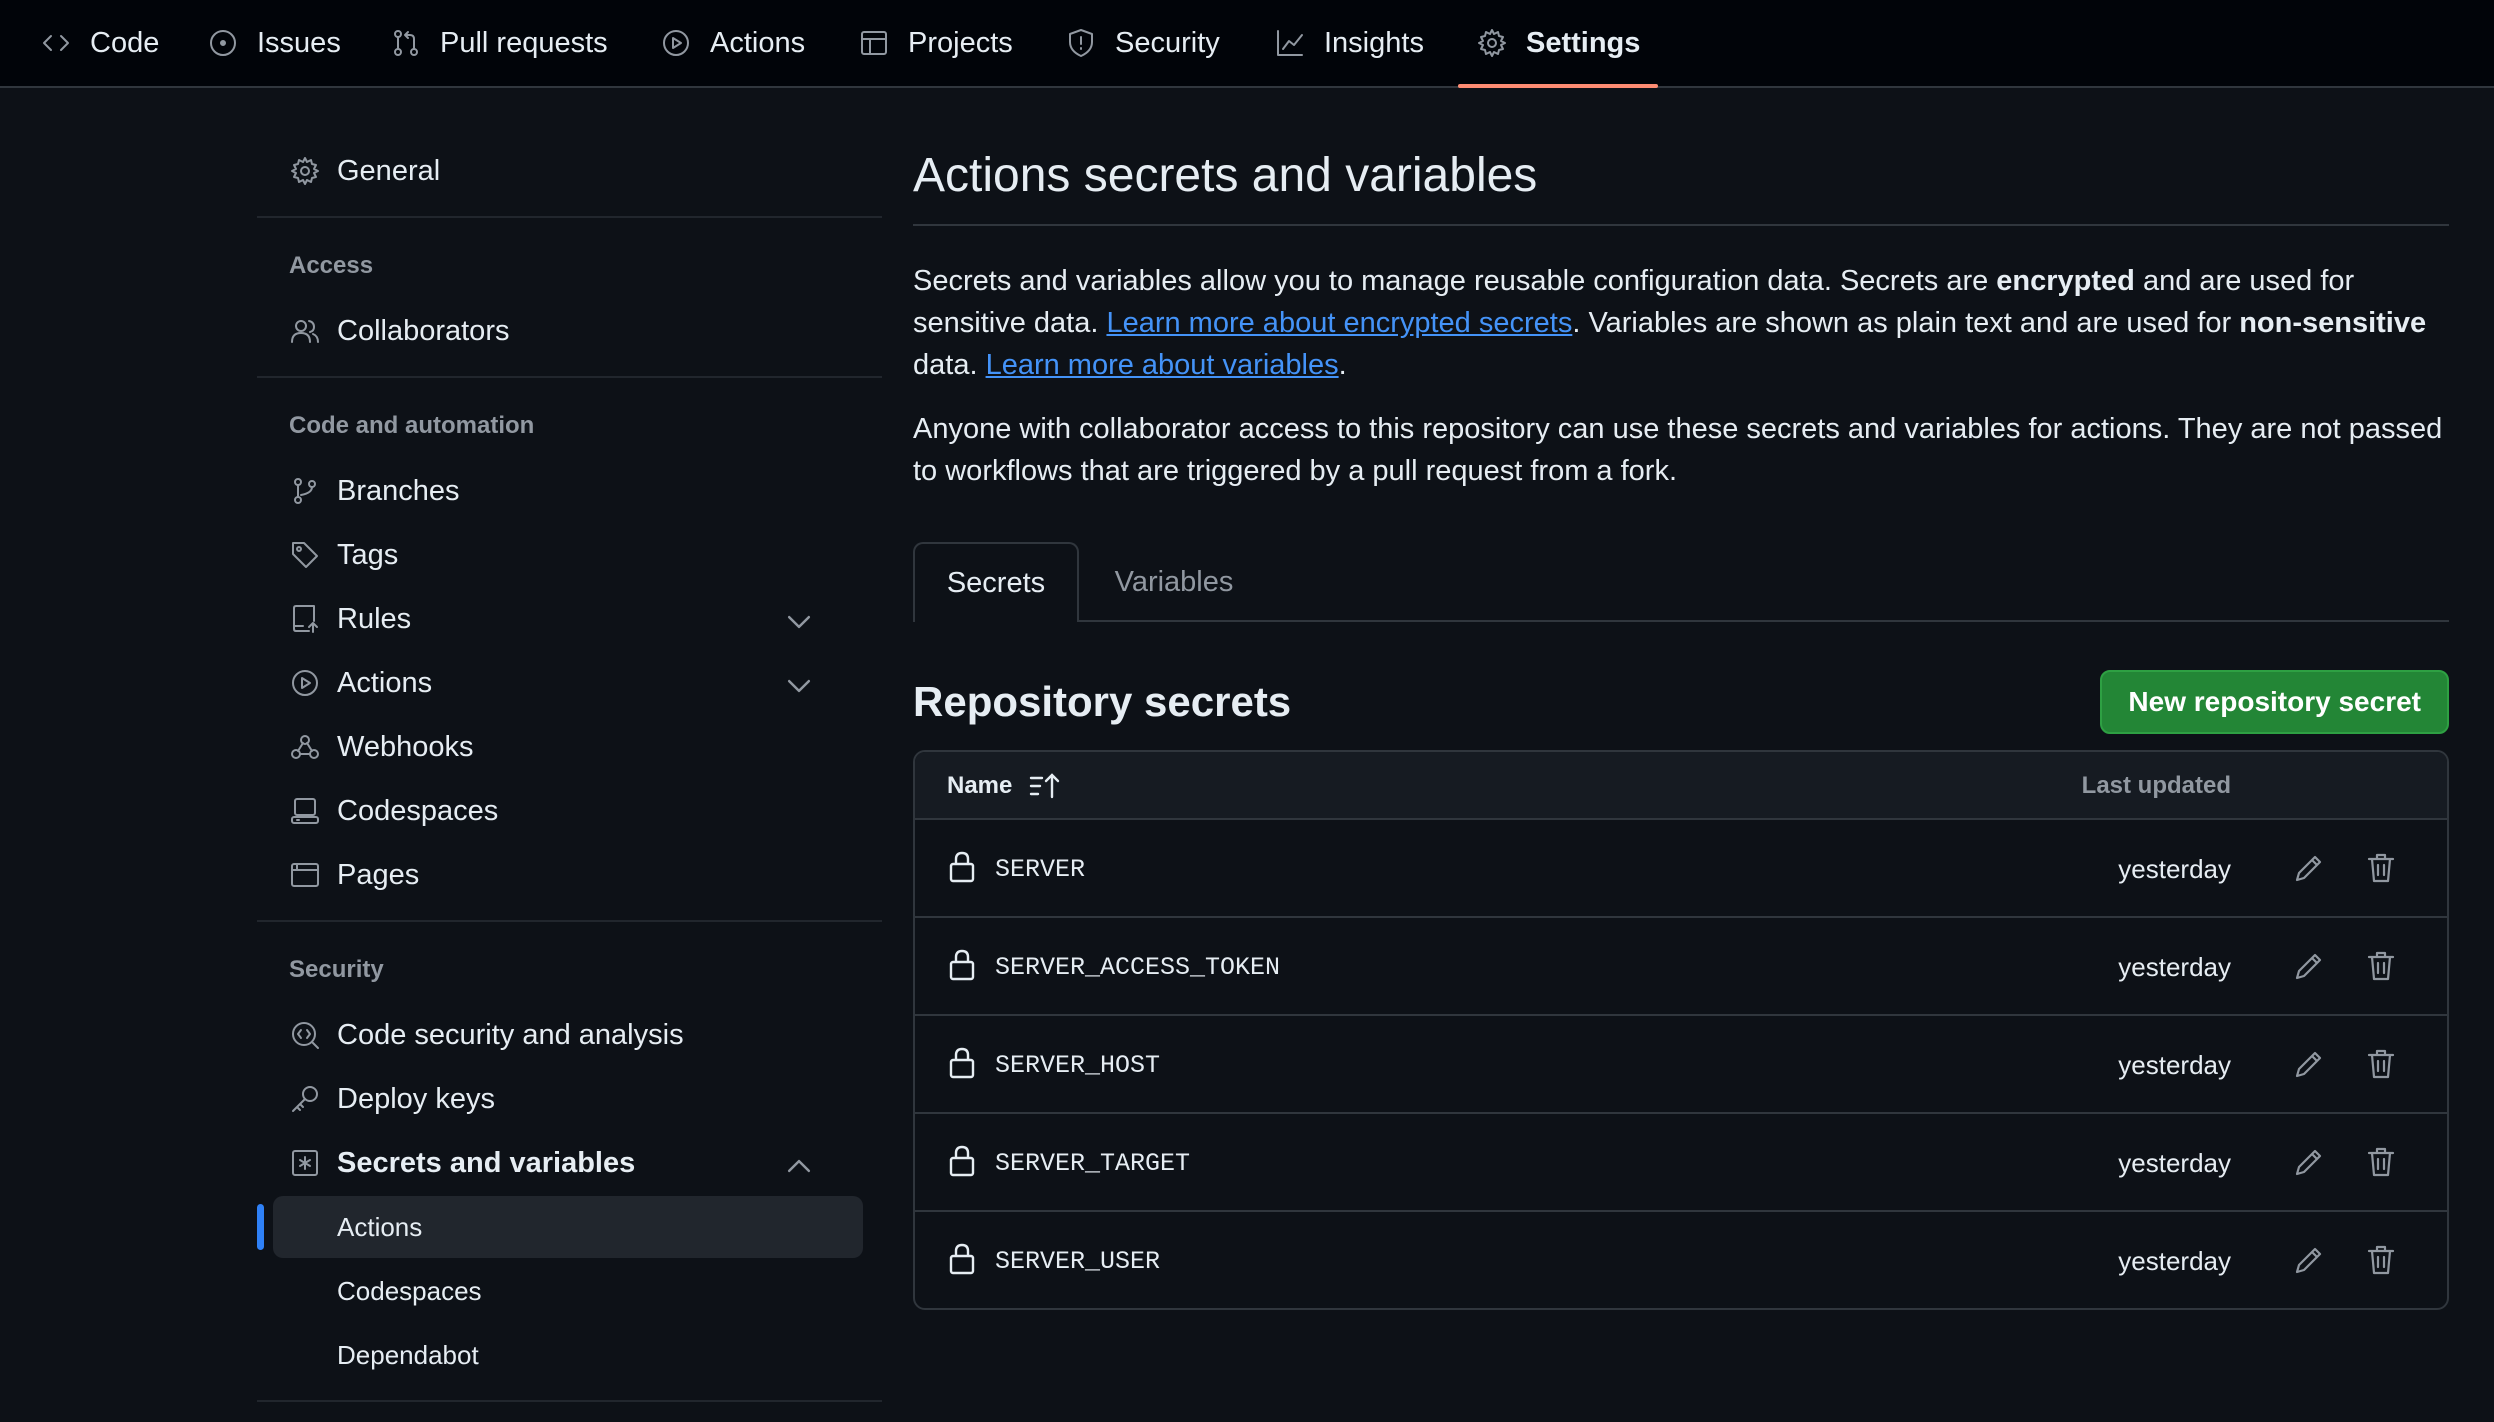 This screenshot has width=2494, height=1422. Describe the element at coordinates (2274, 702) in the screenshot. I see `new-repository-secret-button: New repository secret` at that location.